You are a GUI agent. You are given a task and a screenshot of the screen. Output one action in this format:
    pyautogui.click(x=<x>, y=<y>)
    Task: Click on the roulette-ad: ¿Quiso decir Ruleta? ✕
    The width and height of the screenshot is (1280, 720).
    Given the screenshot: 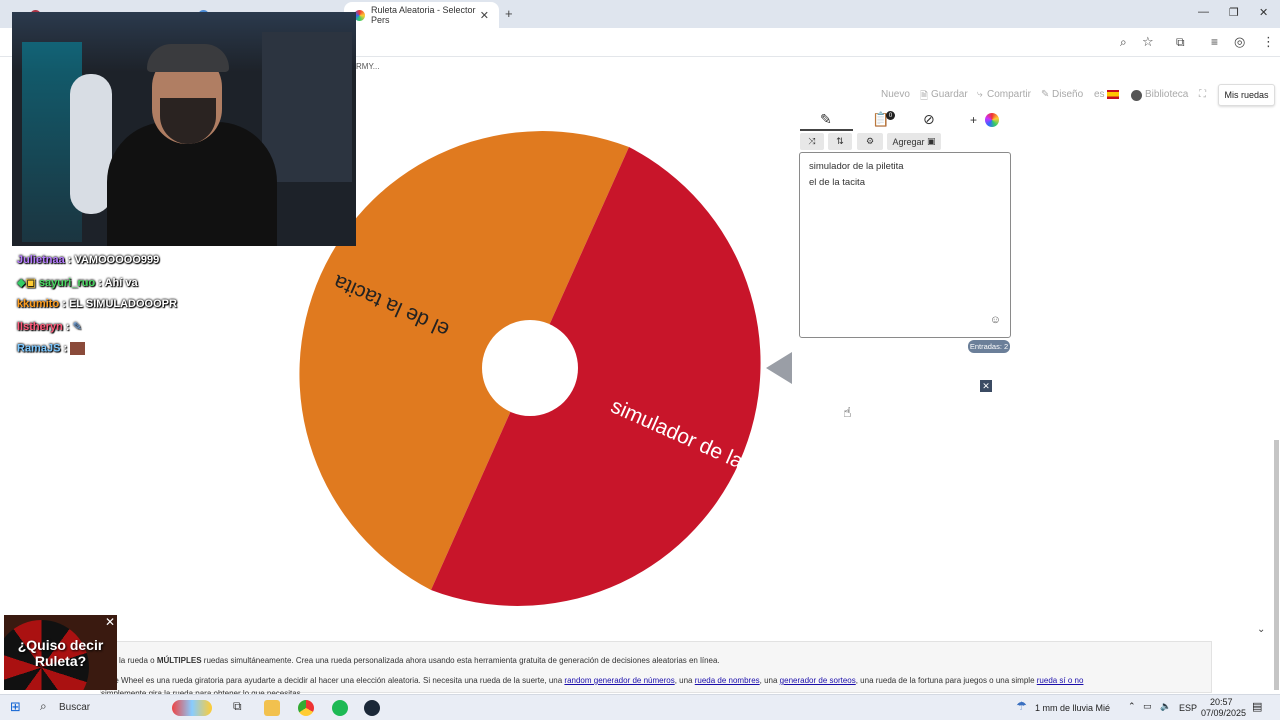 What is the action you would take?
    pyautogui.click(x=60, y=652)
    